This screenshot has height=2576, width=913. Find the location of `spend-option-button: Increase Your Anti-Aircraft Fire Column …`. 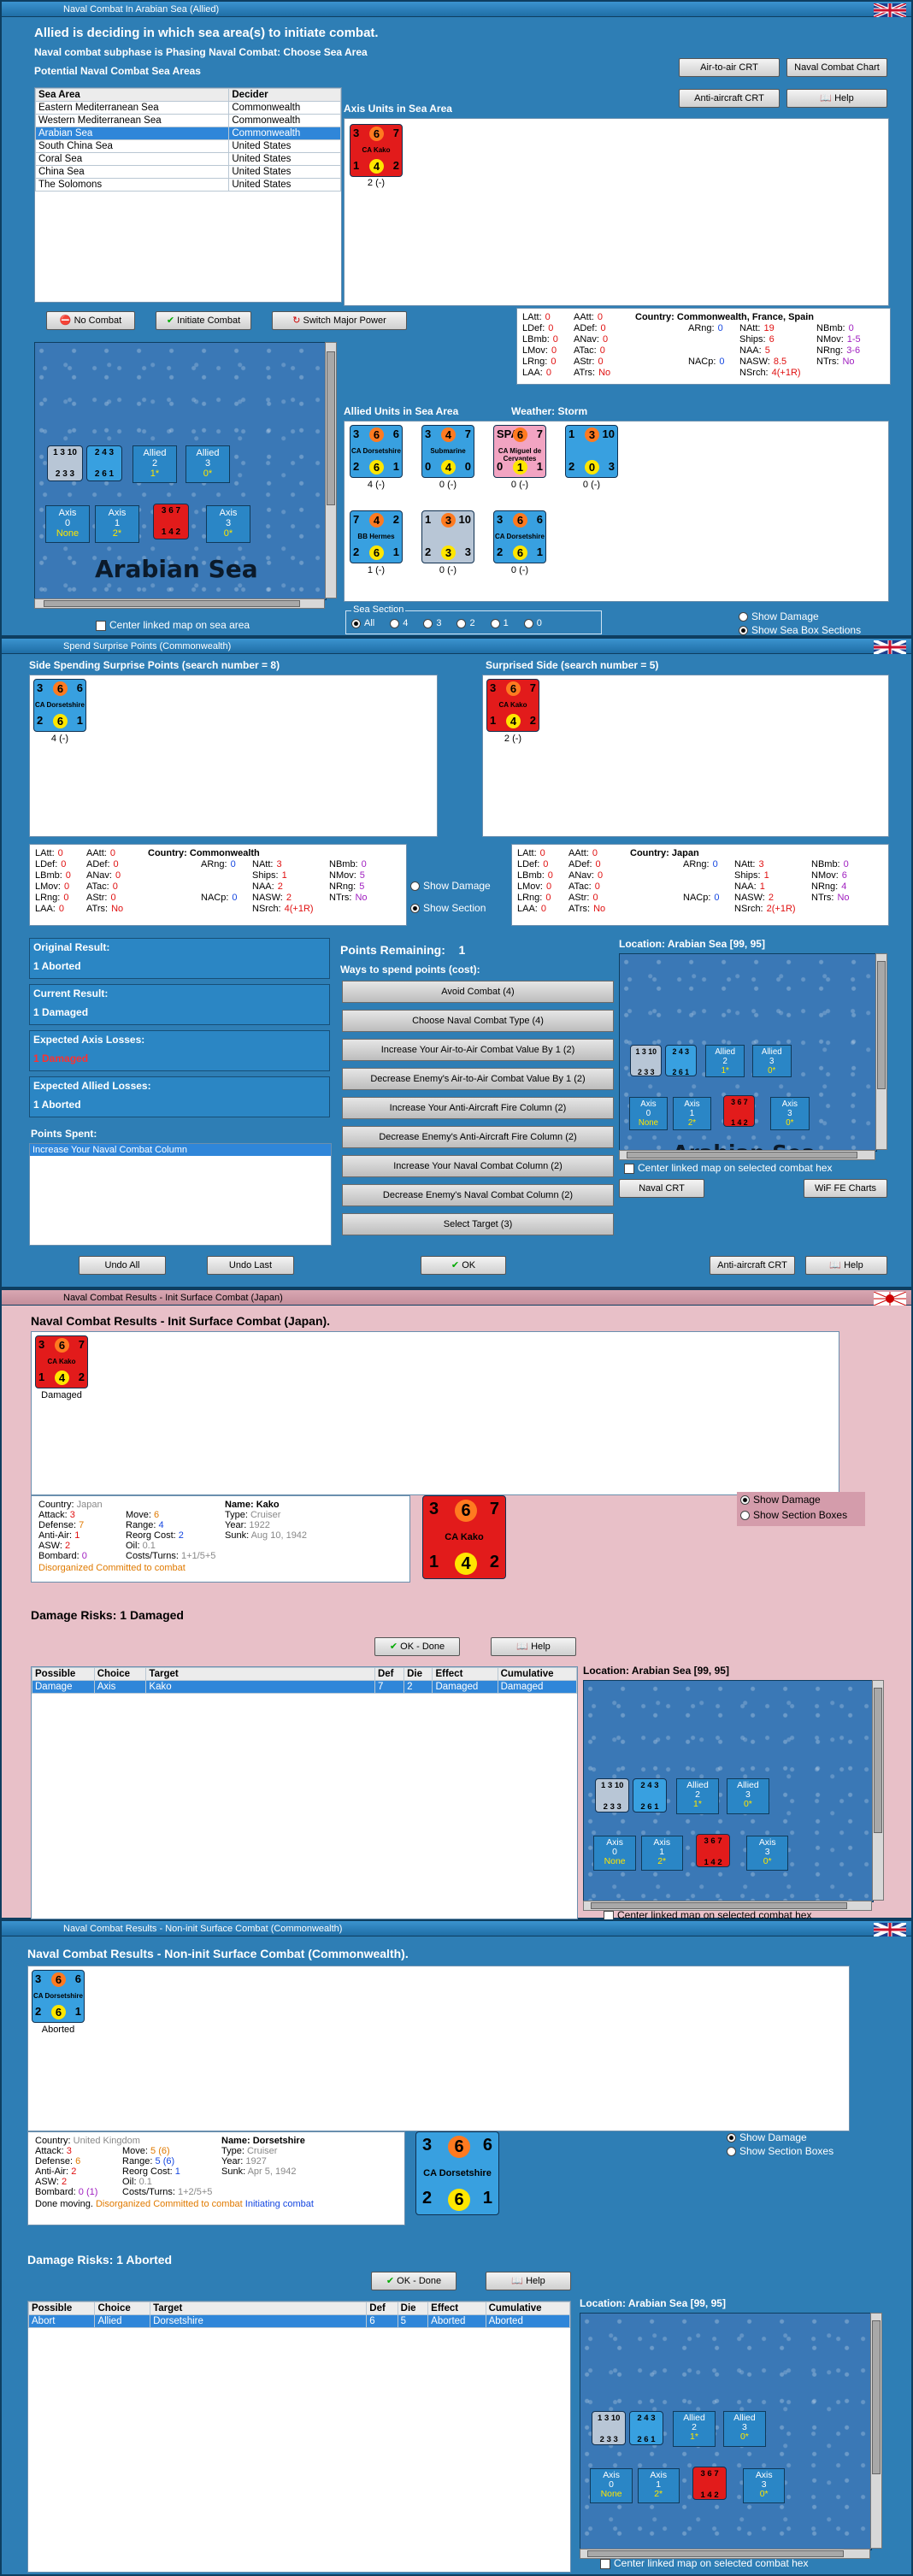

spend-option-button: Increase Your Anti-Aircraft Fire Column … is located at coordinates (478, 1108).